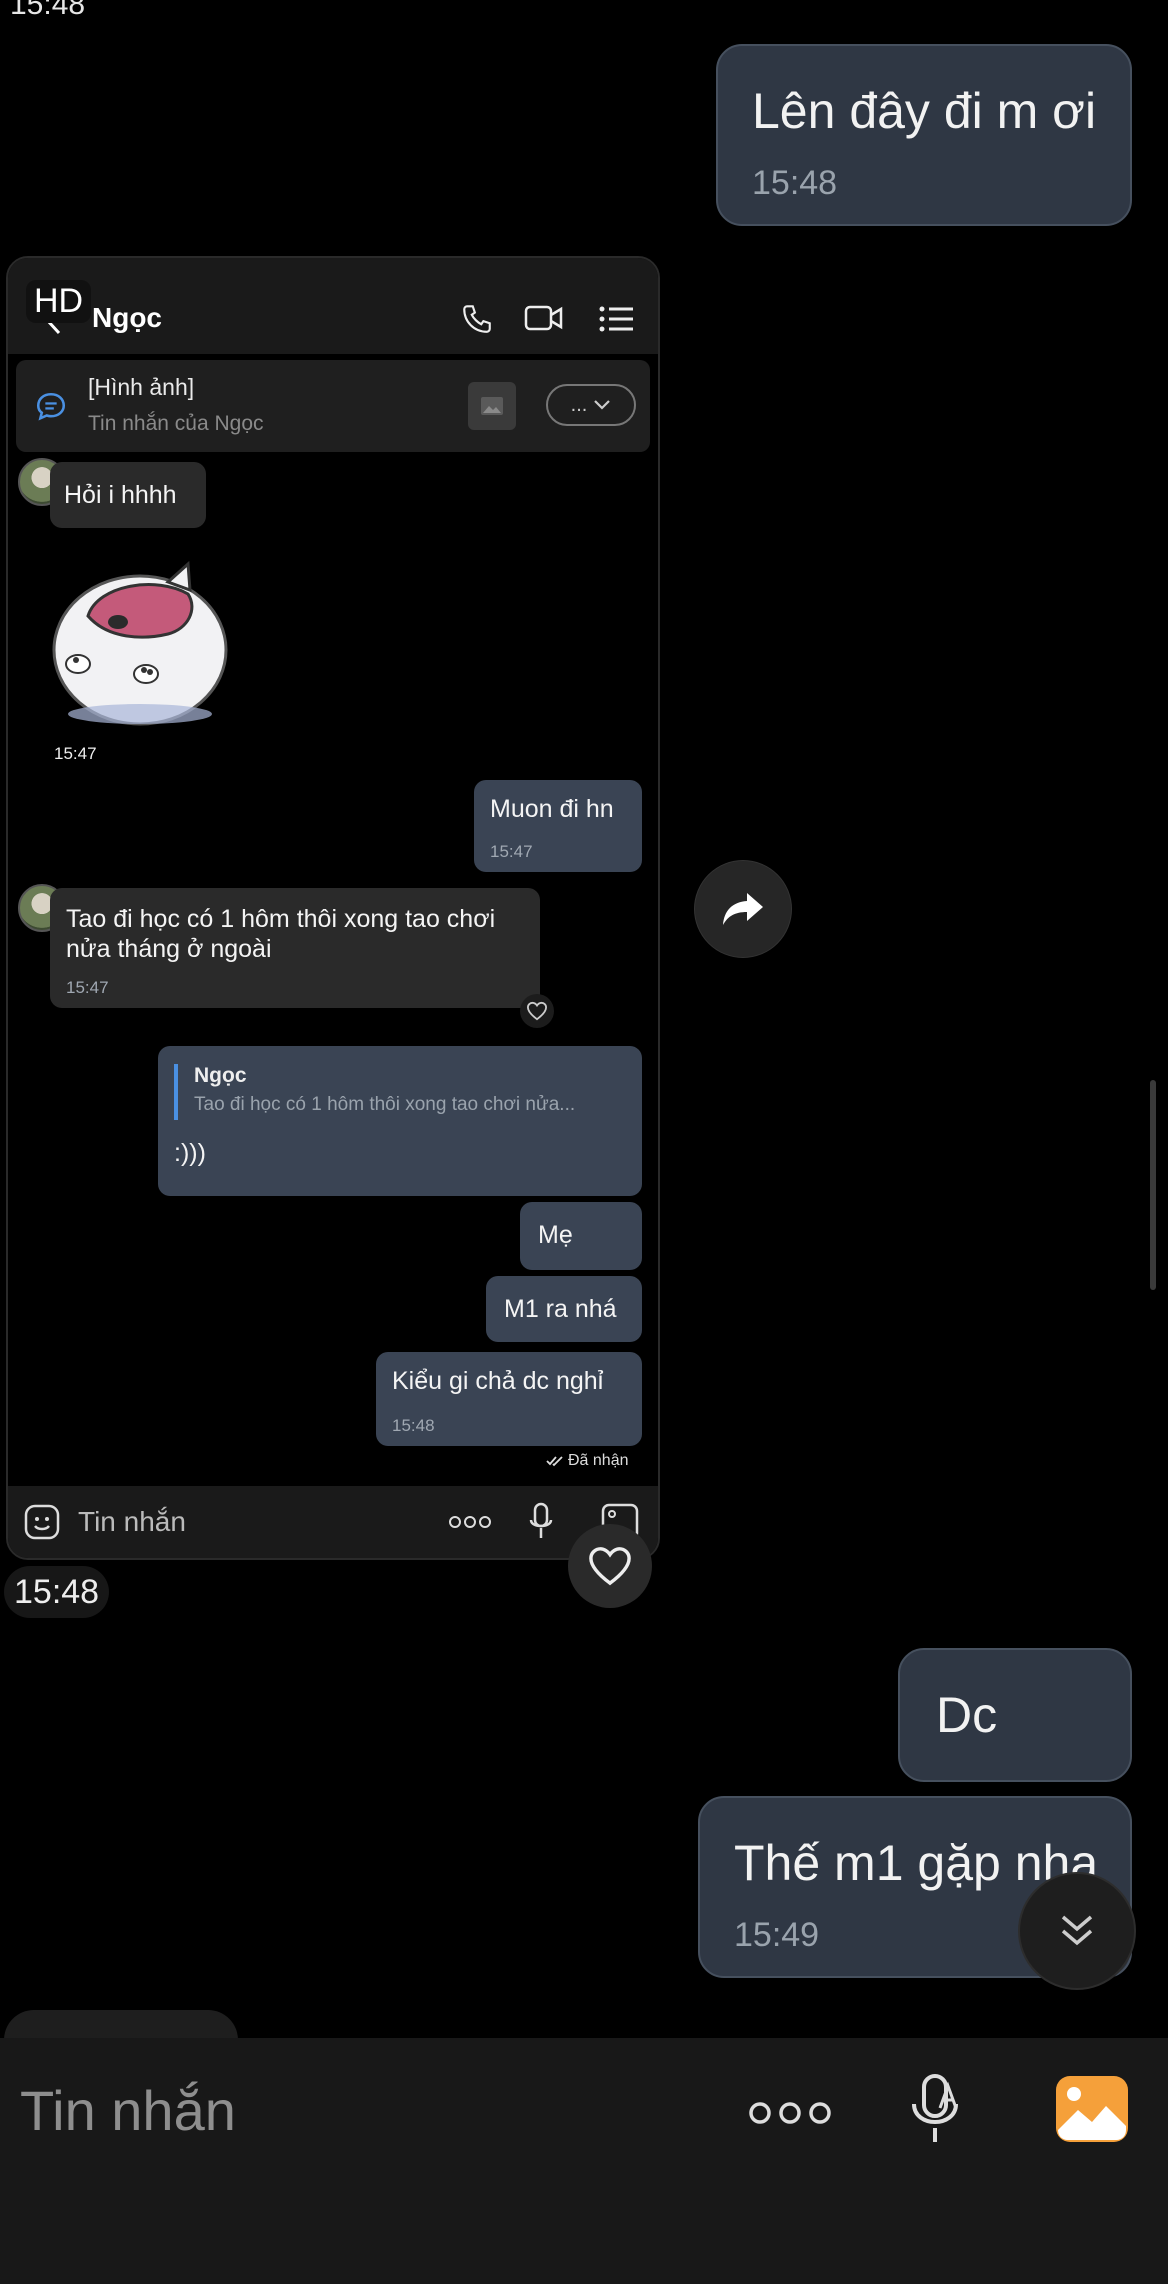 This screenshot has height=2284, width=1168. What do you see at coordinates (1092, 2109) in the screenshot?
I see `gallery-icon` at bounding box center [1092, 2109].